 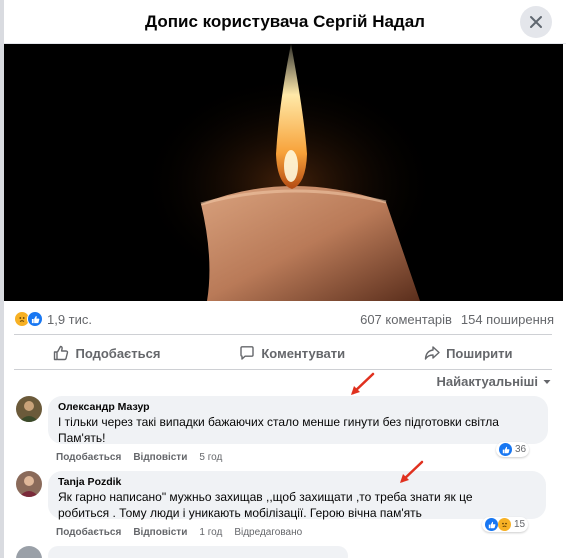 What do you see at coordinates (118, 353) in the screenshot?
I see `like-label: Подобається` at bounding box center [118, 353].